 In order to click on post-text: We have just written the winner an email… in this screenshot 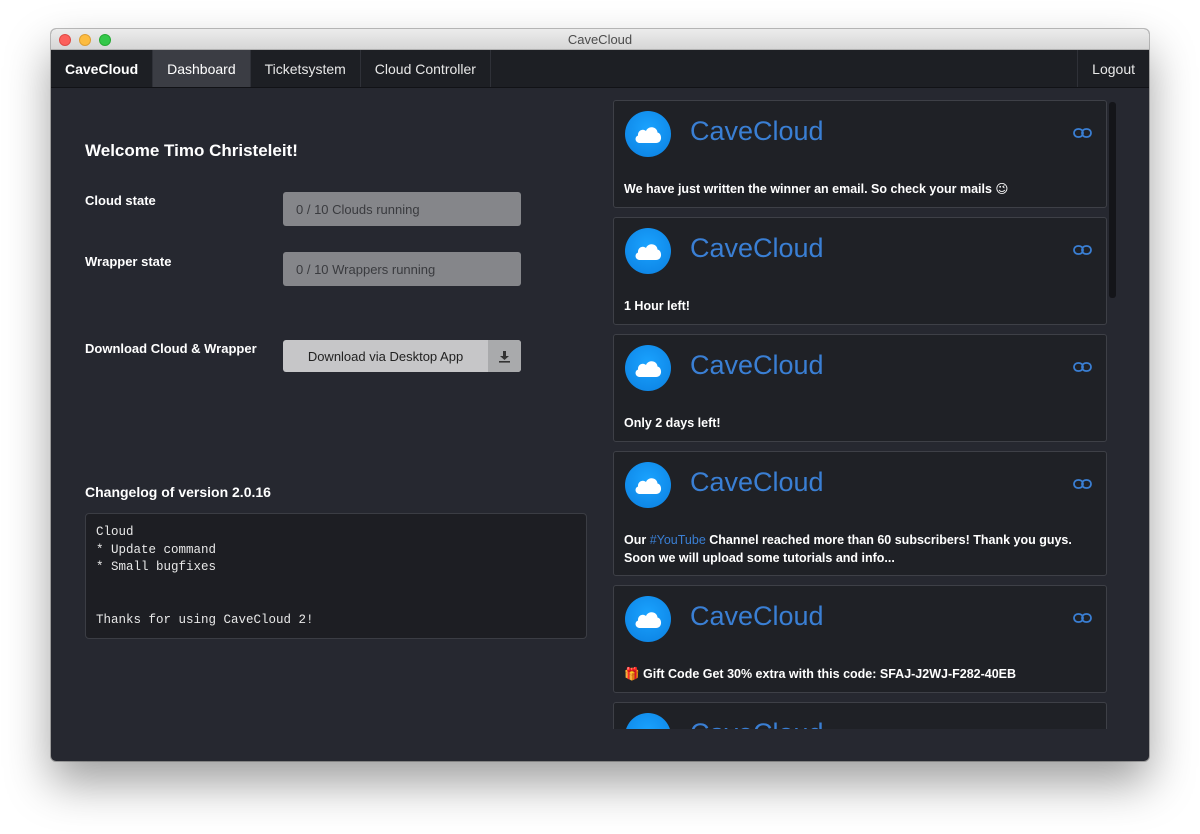, I will do `click(816, 189)`.